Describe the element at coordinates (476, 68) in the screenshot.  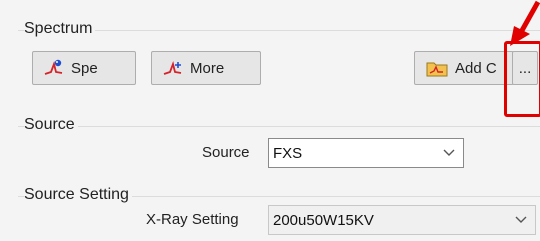
I see `add-button-label: Add C` at that location.